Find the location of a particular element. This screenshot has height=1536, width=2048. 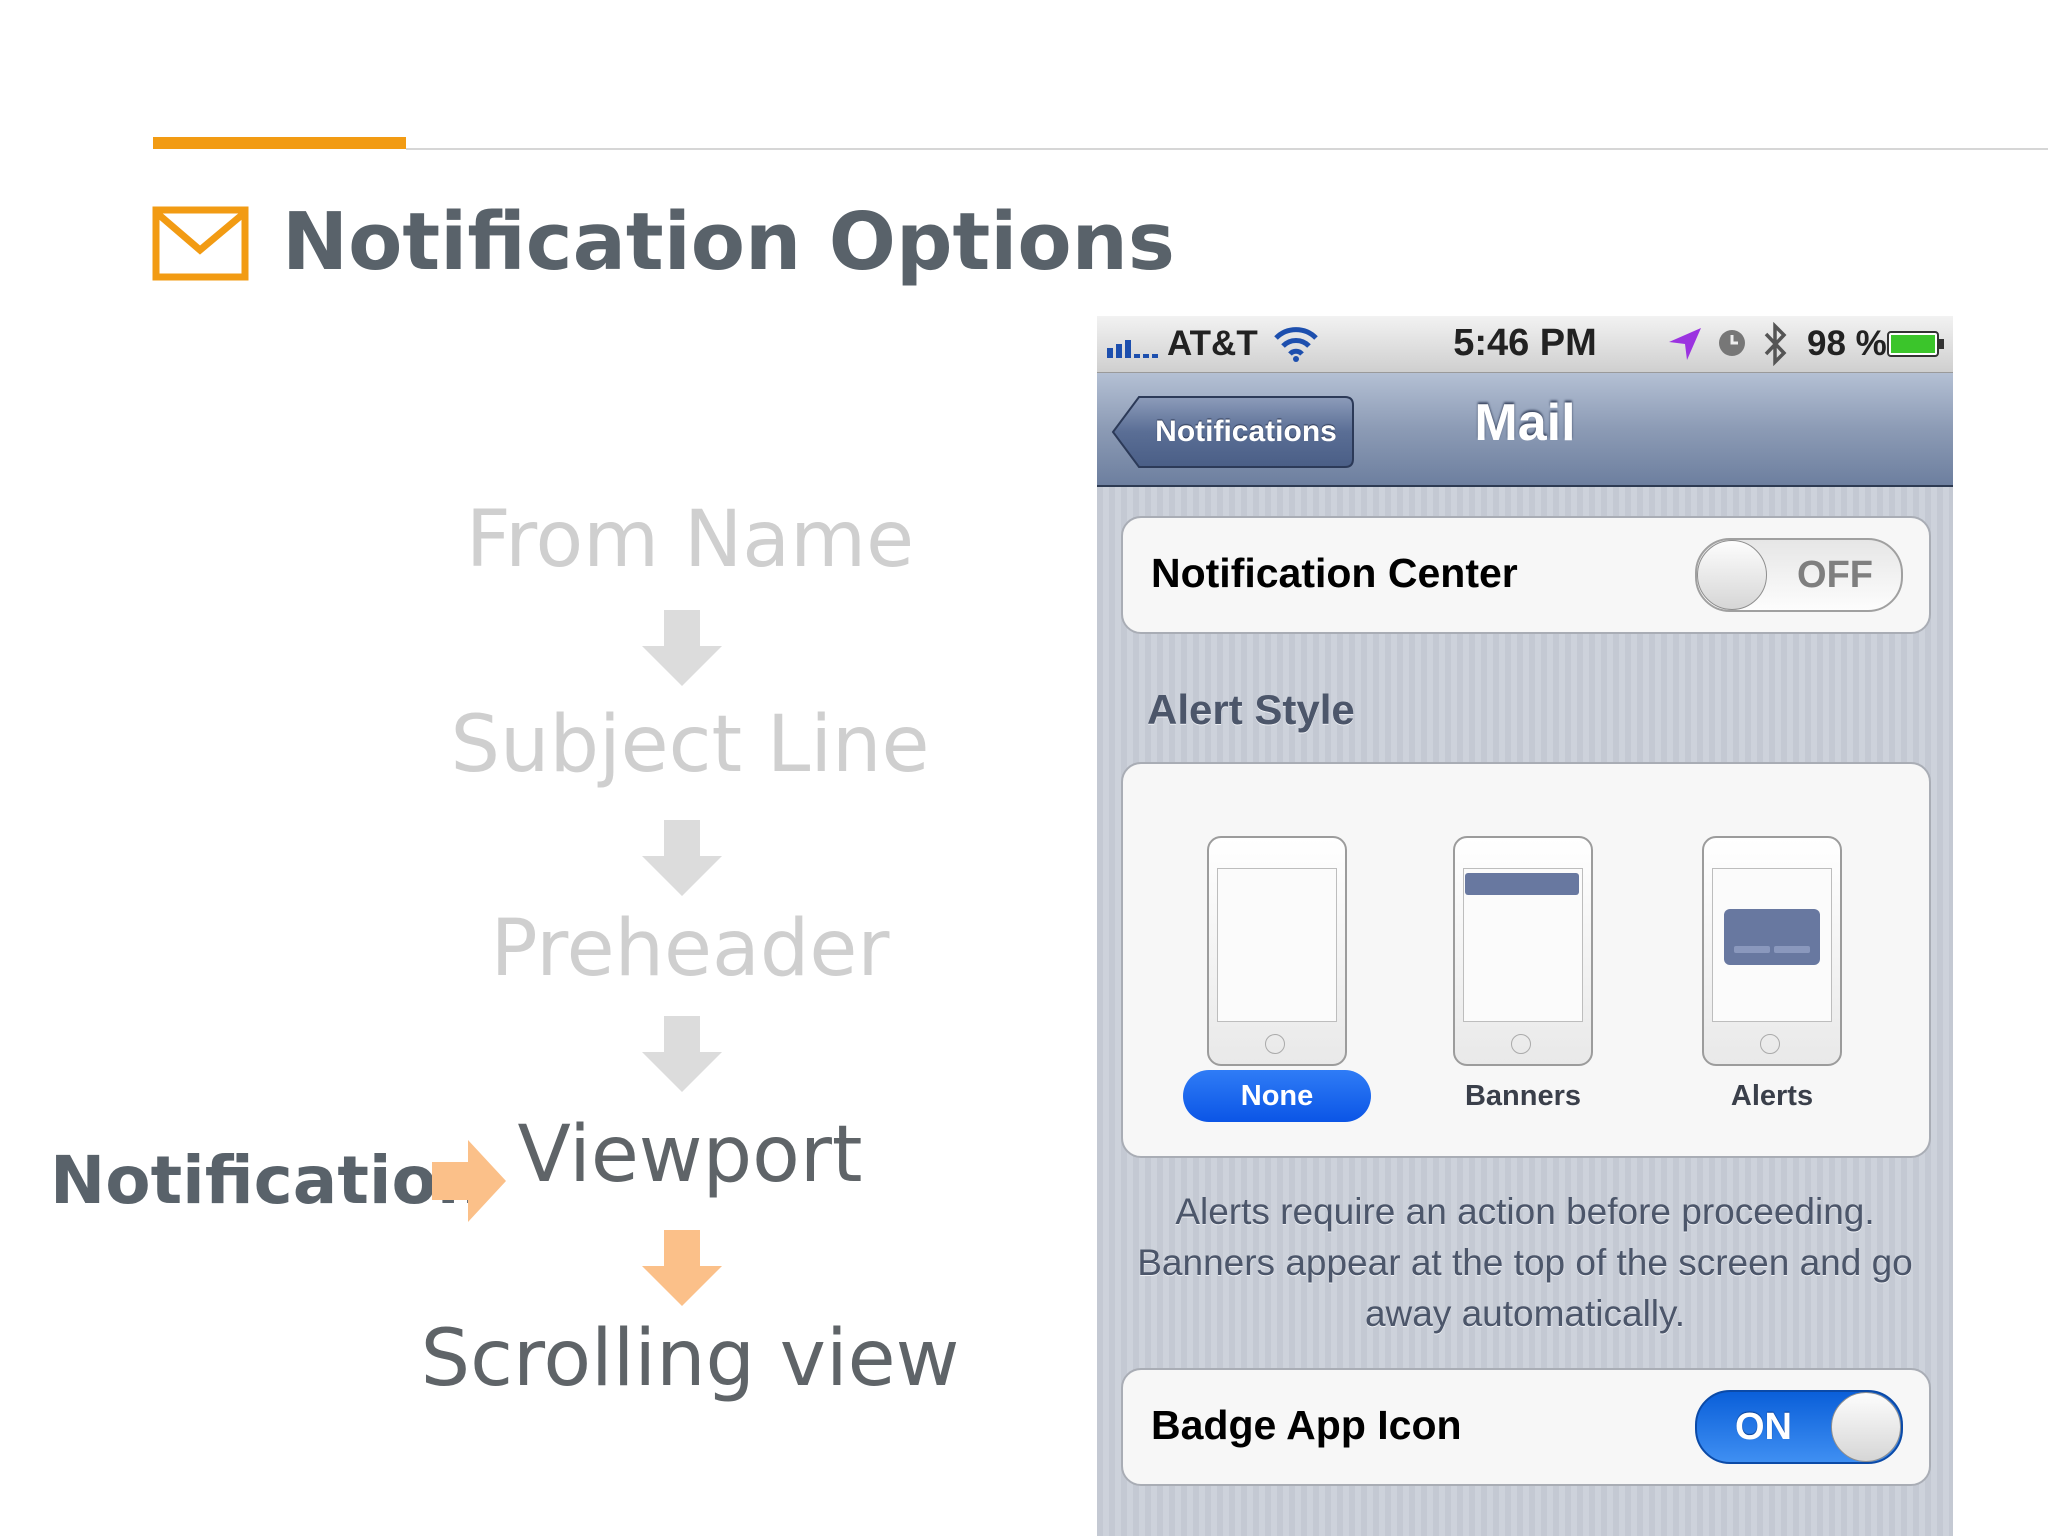

badge-app-icon-label: Badge App Icon is located at coordinates (1306, 1425).